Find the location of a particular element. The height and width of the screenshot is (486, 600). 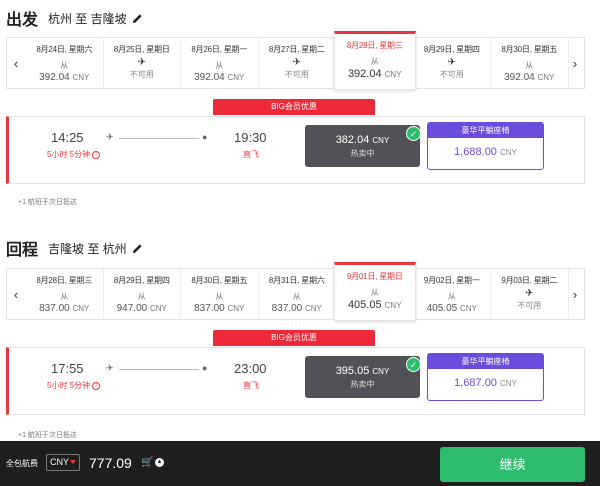

location-pin-icon: ● is located at coordinates (205, 368).